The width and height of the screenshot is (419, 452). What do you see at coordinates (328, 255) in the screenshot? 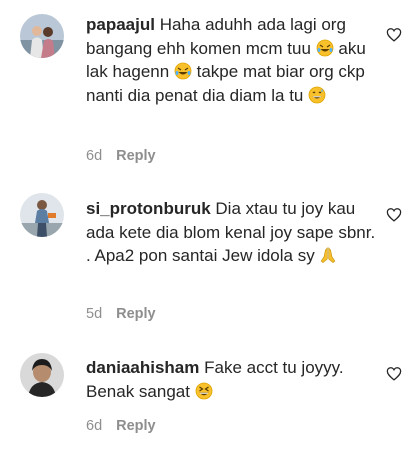
I see `folded-hands-emoji` at bounding box center [328, 255].